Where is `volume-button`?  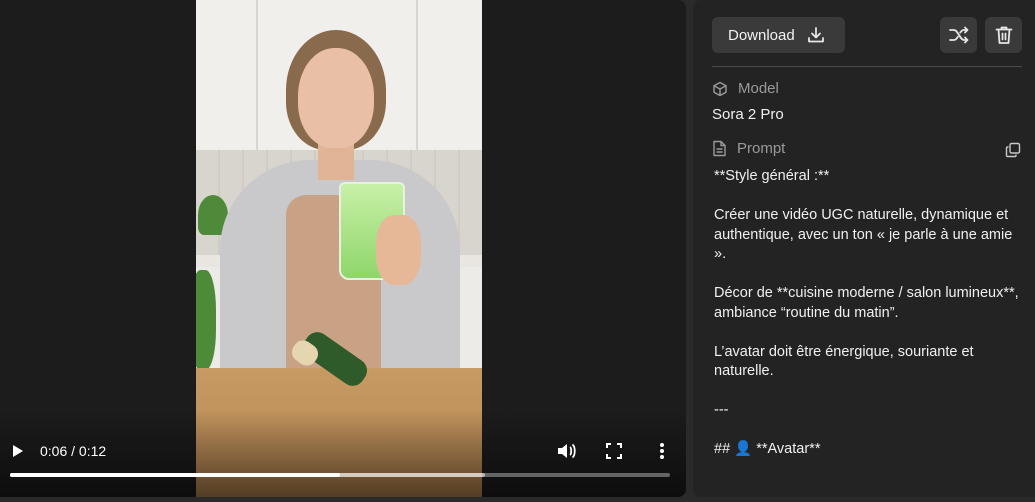 volume-button is located at coordinates (566, 451).